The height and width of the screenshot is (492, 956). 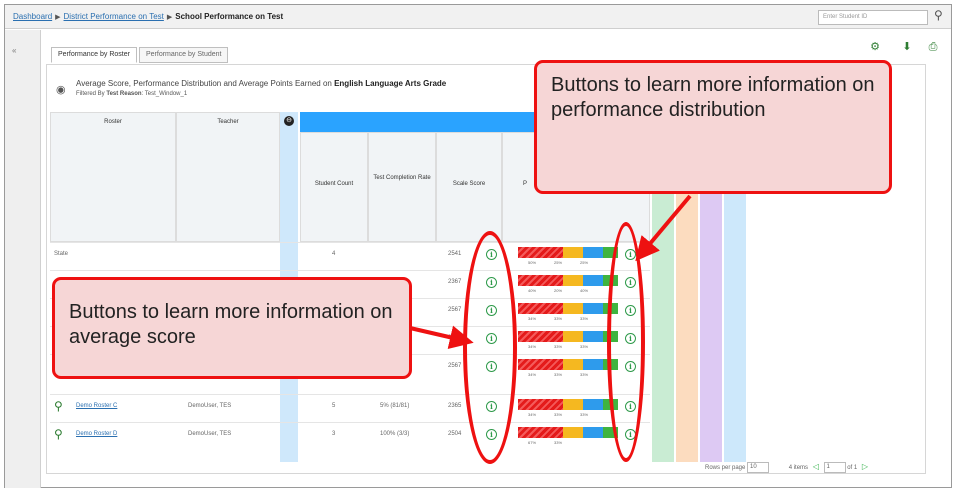 I want to click on tab-performance-by-student: Performance by Student, so click(x=183, y=55).